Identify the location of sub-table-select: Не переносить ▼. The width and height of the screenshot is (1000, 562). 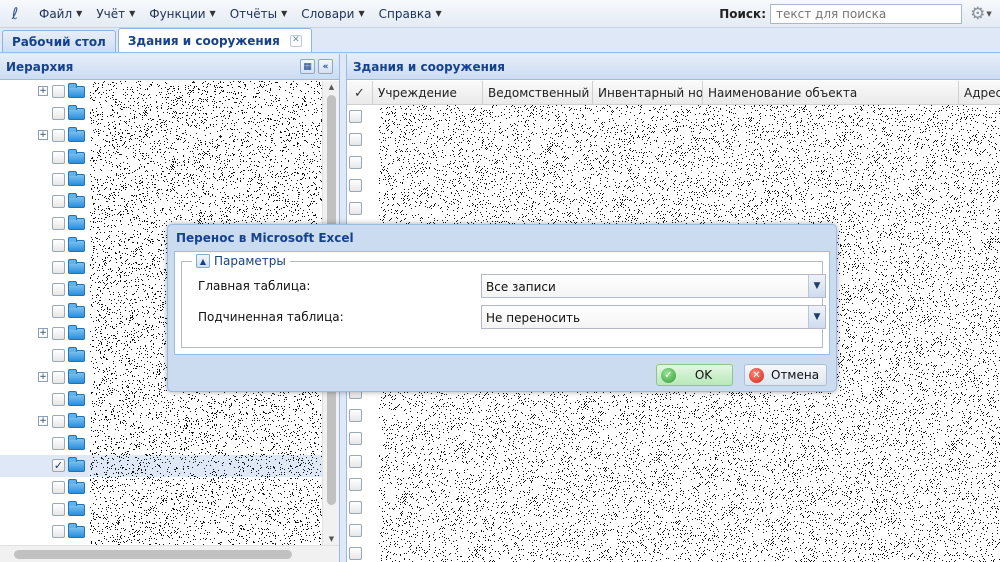
(653, 317).